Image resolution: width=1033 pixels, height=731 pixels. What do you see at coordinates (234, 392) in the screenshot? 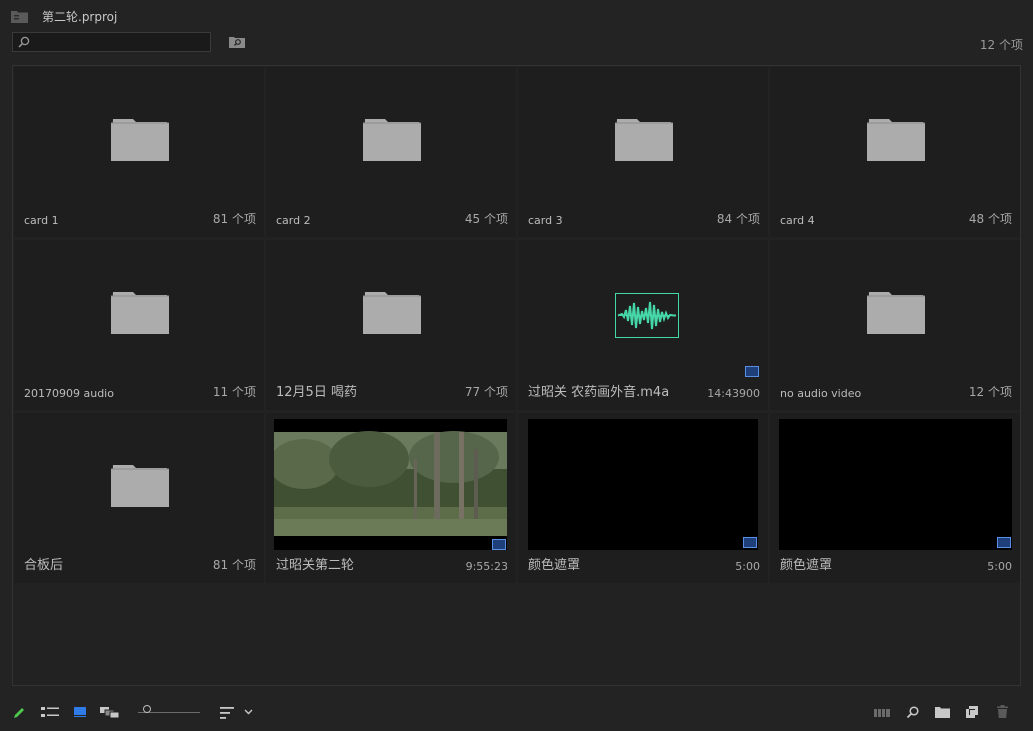
I see `item-meta: 11 个项` at bounding box center [234, 392].